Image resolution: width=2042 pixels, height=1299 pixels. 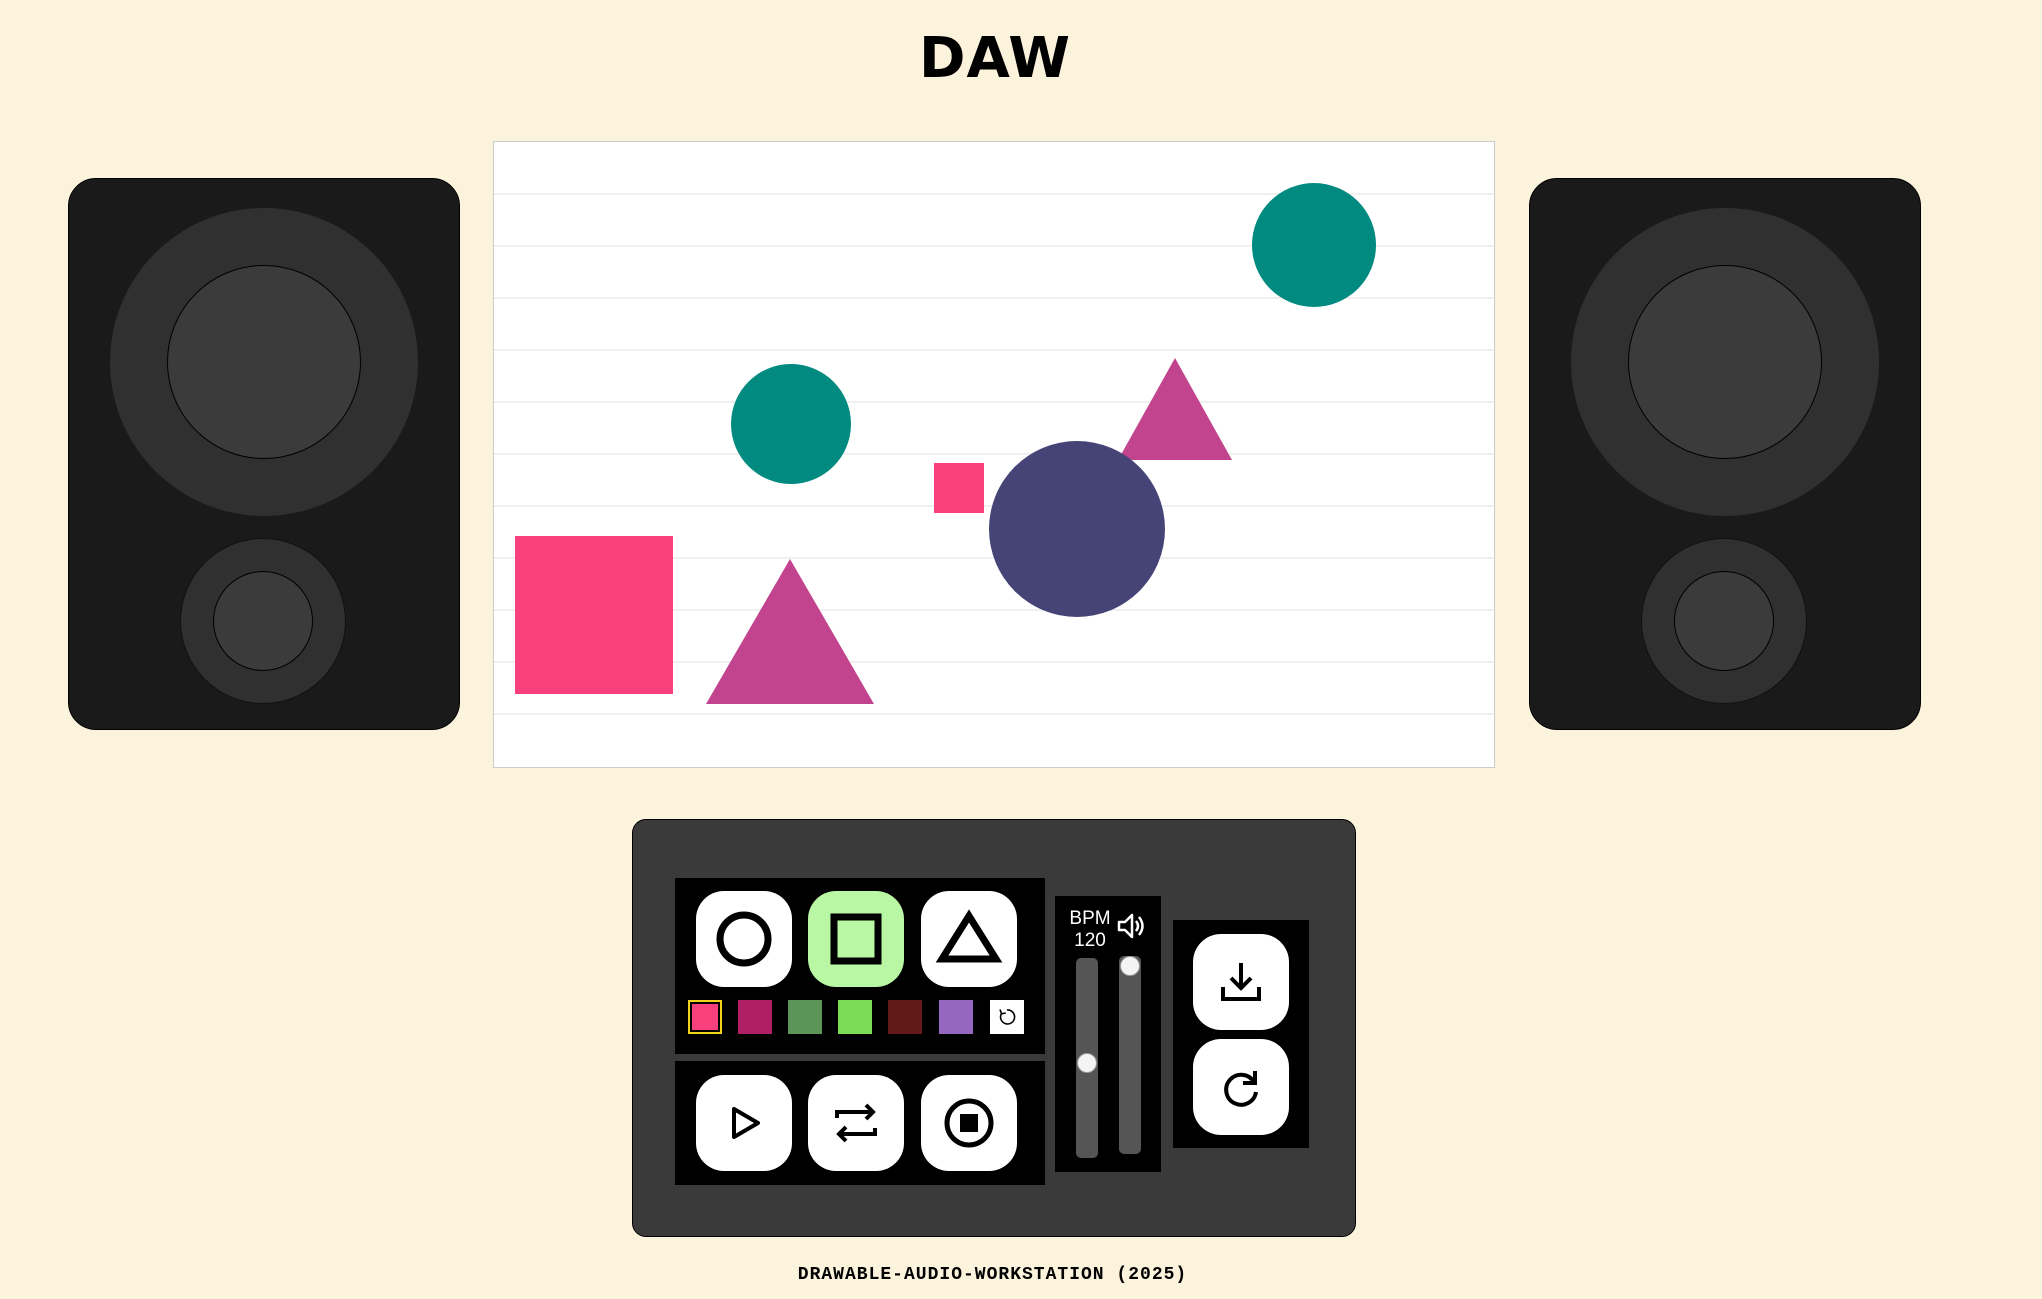 I want to click on right-woofer-cone, so click(x=1725, y=362).